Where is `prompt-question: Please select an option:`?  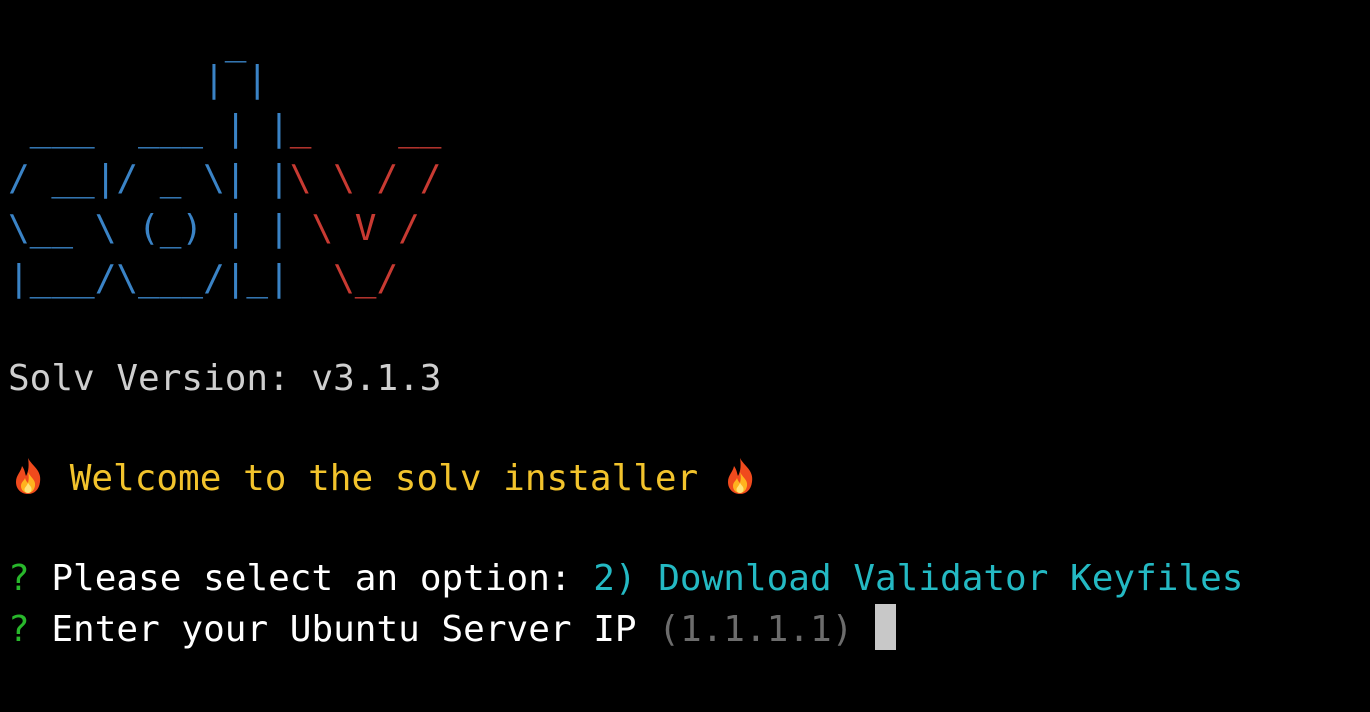
prompt-question: Please select an option: is located at coordinates (311, 578).